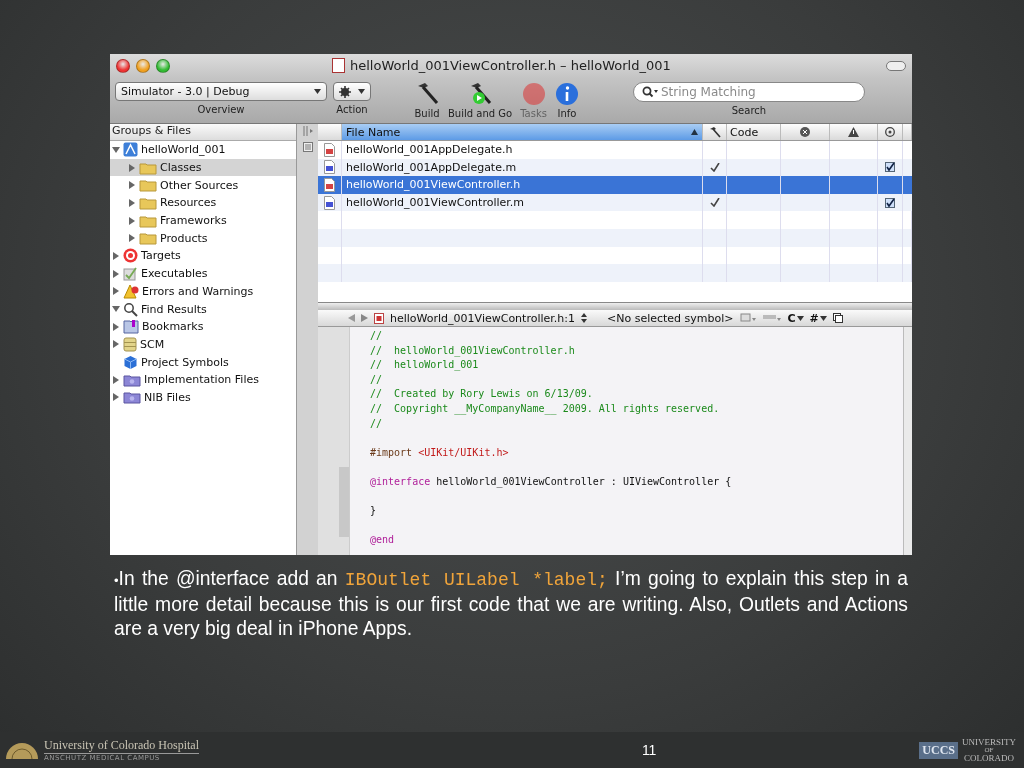 This screenshot has width=1024, height=768. Describe the element at coordinates (837, 318) in the screenshot. I see `split-view-icon` at that location.